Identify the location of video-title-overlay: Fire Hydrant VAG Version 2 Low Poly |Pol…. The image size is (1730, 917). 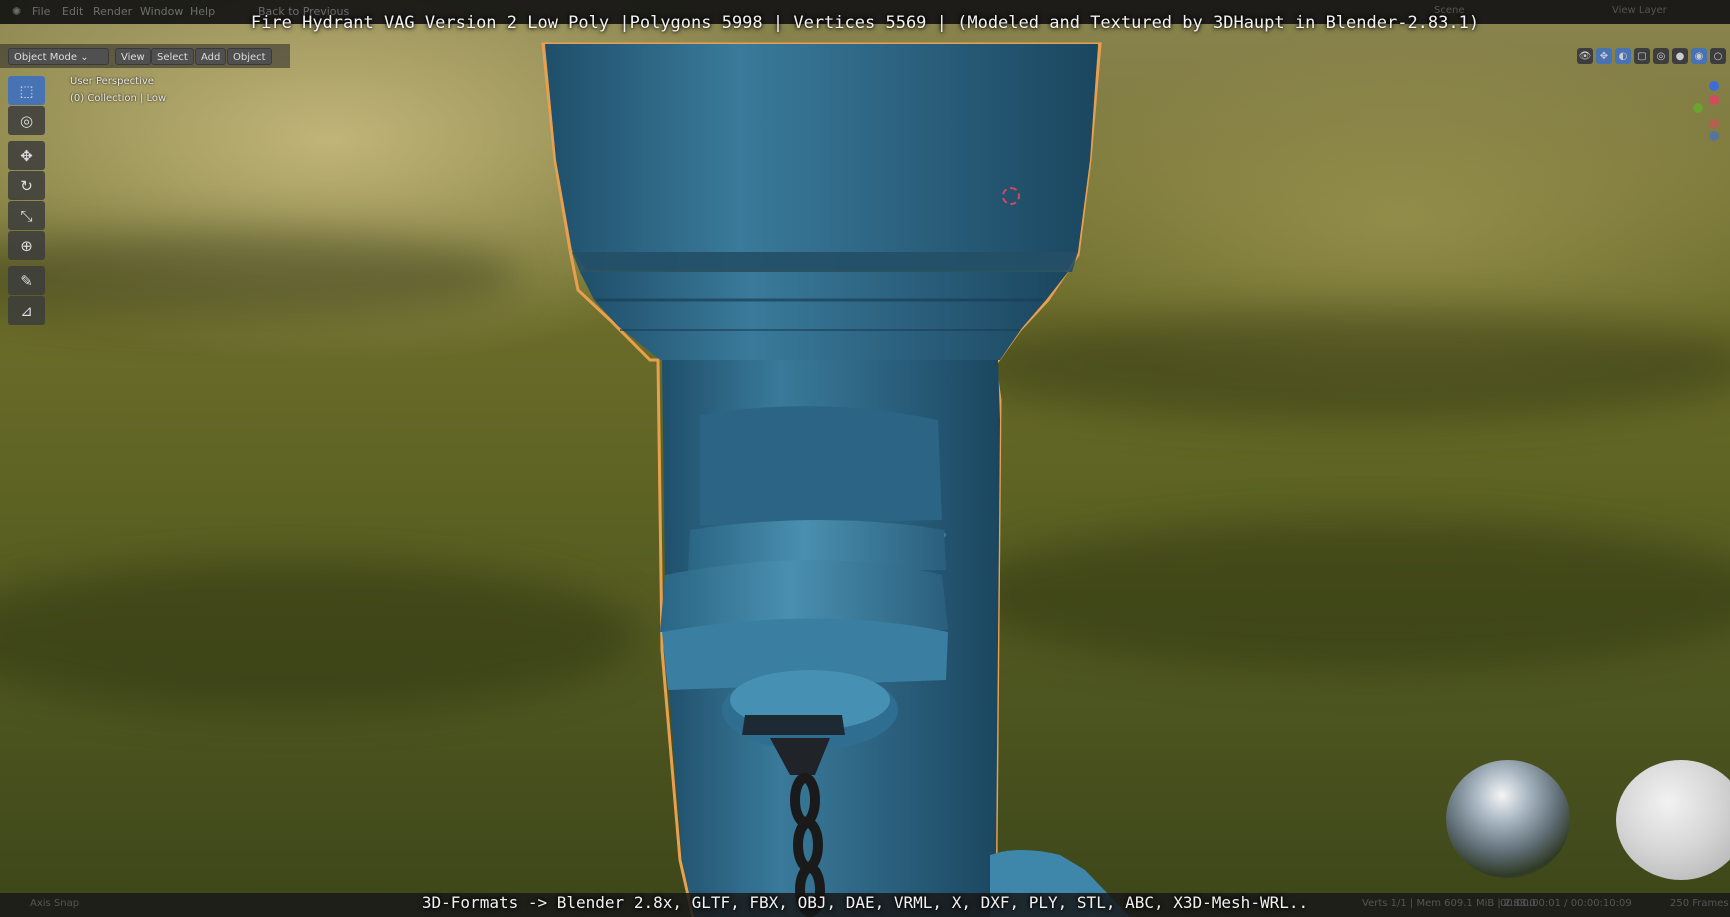
(865, 23).